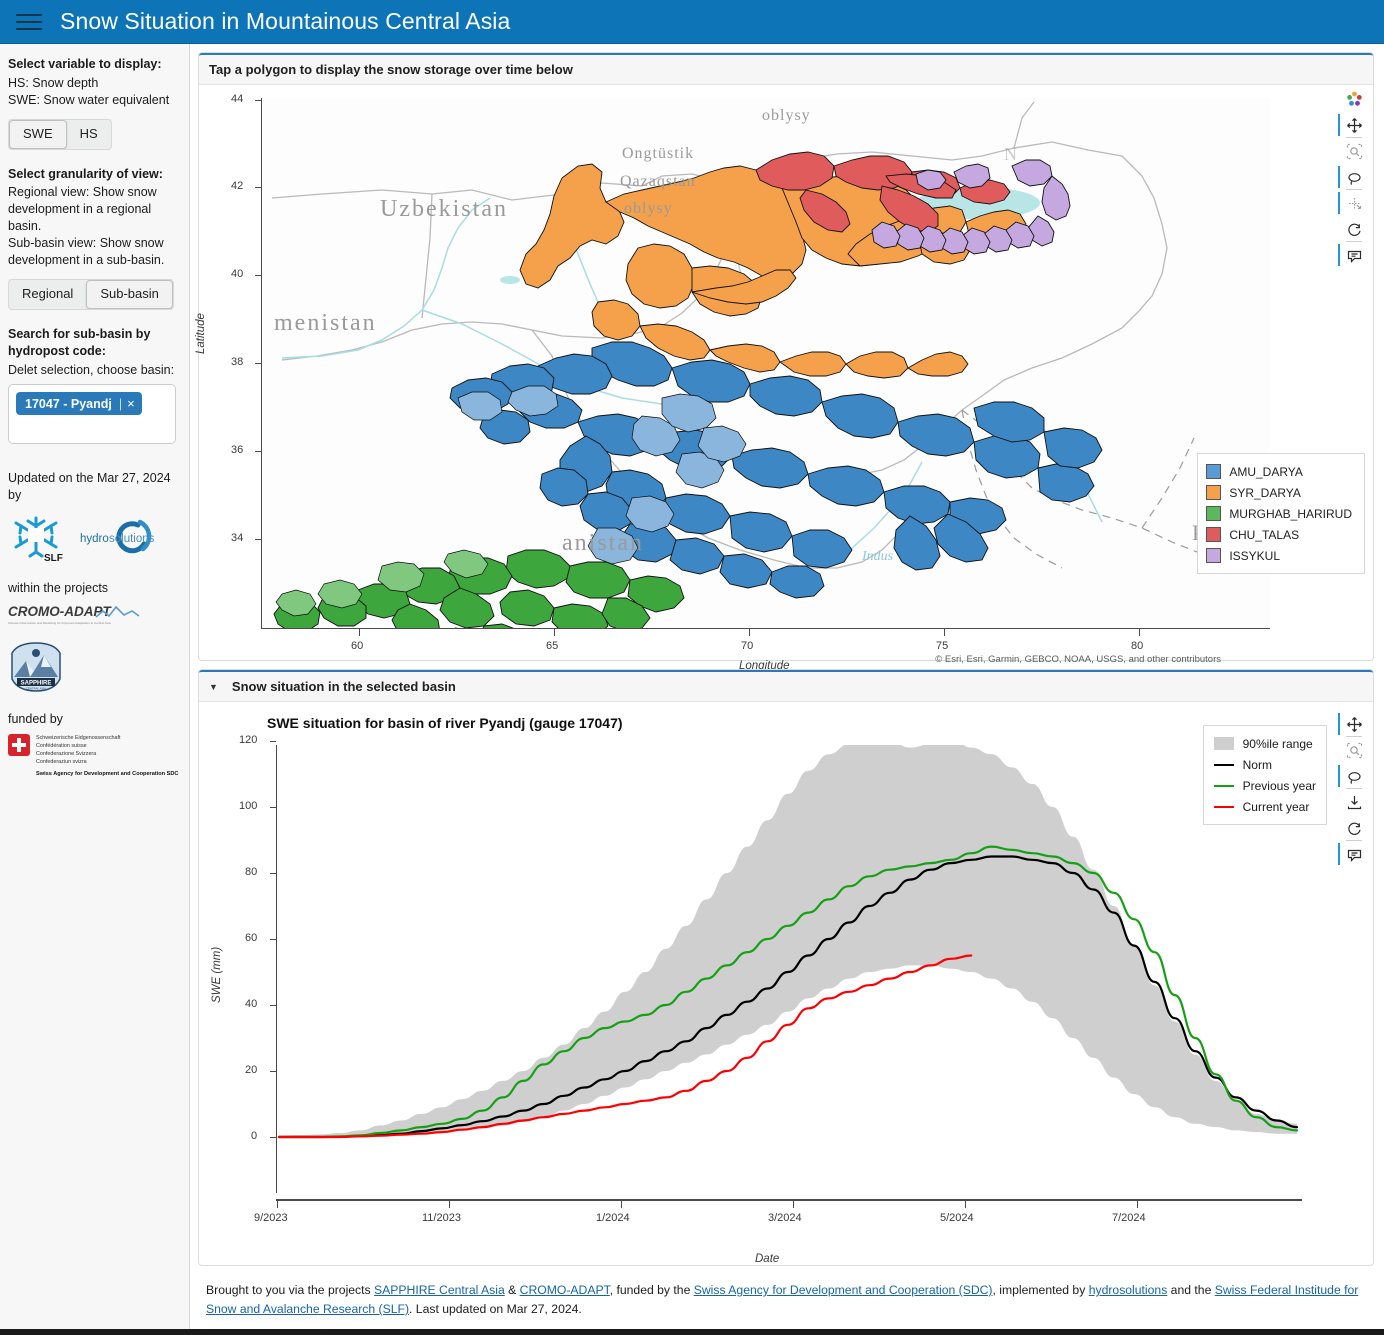 Image resolution: width=1384 pixels, height=1335 pixels. Describe the element at coordinates (129, 294) in the screenshot. I see `granularity-toggle-subbasin: Sub-basin` at that location.